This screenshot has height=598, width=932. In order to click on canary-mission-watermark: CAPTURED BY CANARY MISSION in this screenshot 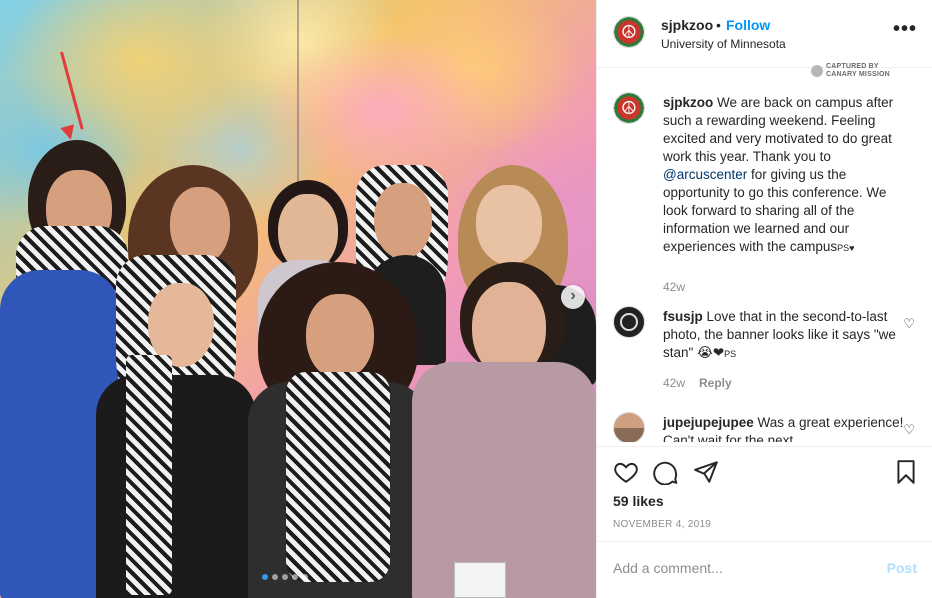, I will do `click(850, 71)`.